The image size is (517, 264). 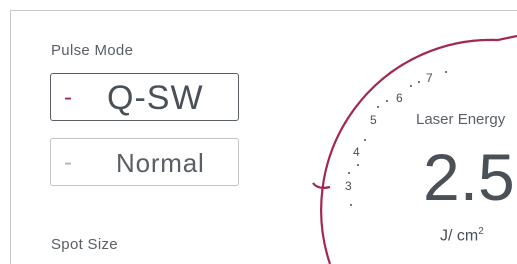 What do you see at coordinates (481, 231) in the screenshot?
I see `unit-exponent: 2` at bounding box center [481, 231].